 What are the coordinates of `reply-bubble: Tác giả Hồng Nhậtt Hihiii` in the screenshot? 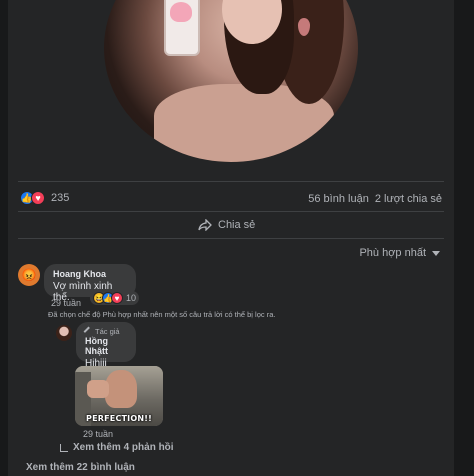 It's located at (106, 345).